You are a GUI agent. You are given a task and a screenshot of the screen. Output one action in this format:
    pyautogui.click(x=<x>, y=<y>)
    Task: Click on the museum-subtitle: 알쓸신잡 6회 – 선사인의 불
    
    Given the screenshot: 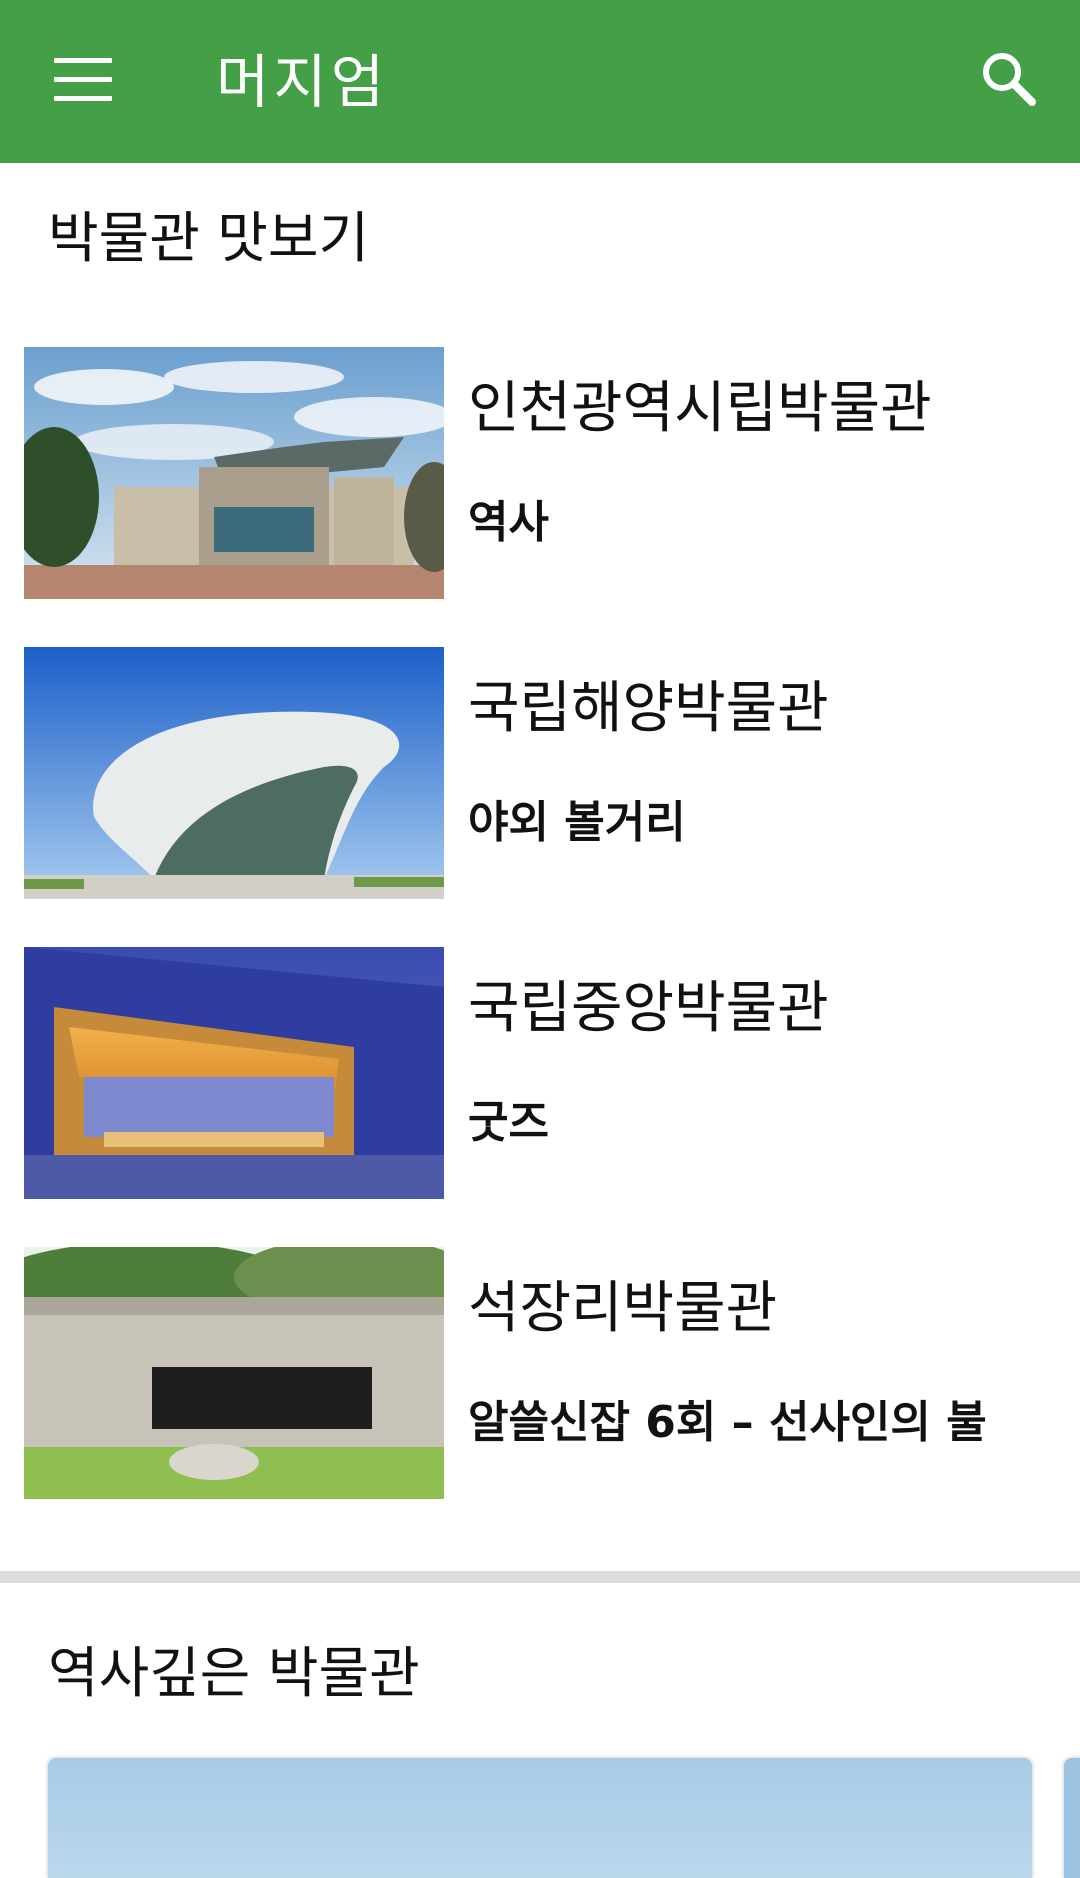 What is the action you would take?
    pyautogui.click(x=727, y=1422)
    